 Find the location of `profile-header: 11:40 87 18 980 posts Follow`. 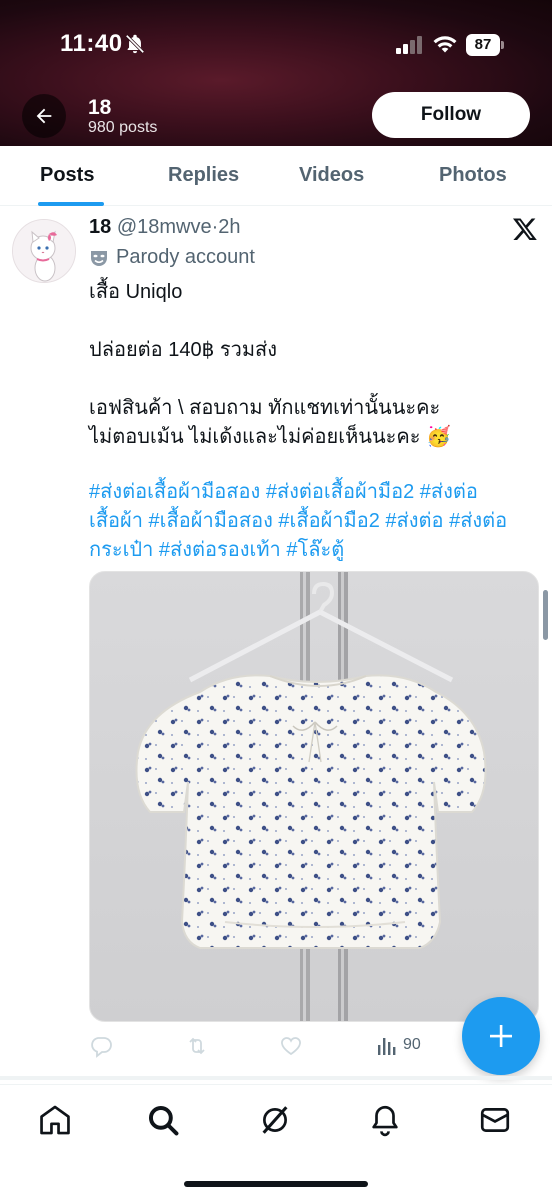

profile-header: 11:40 87 18 980 posts Follow is located at coordinates (276, 73).